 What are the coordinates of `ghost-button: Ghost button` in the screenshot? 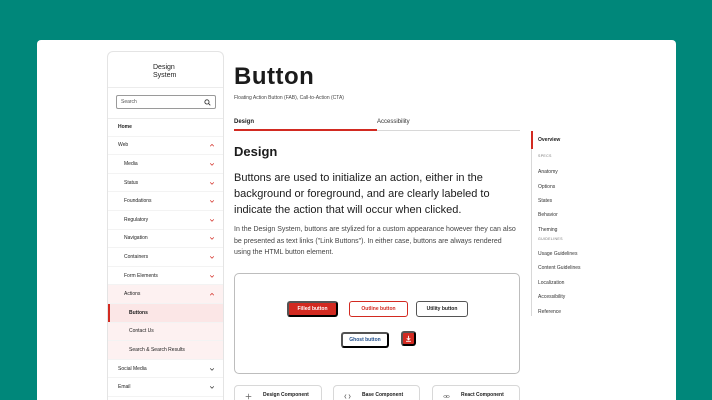 It's located at (365, 340).